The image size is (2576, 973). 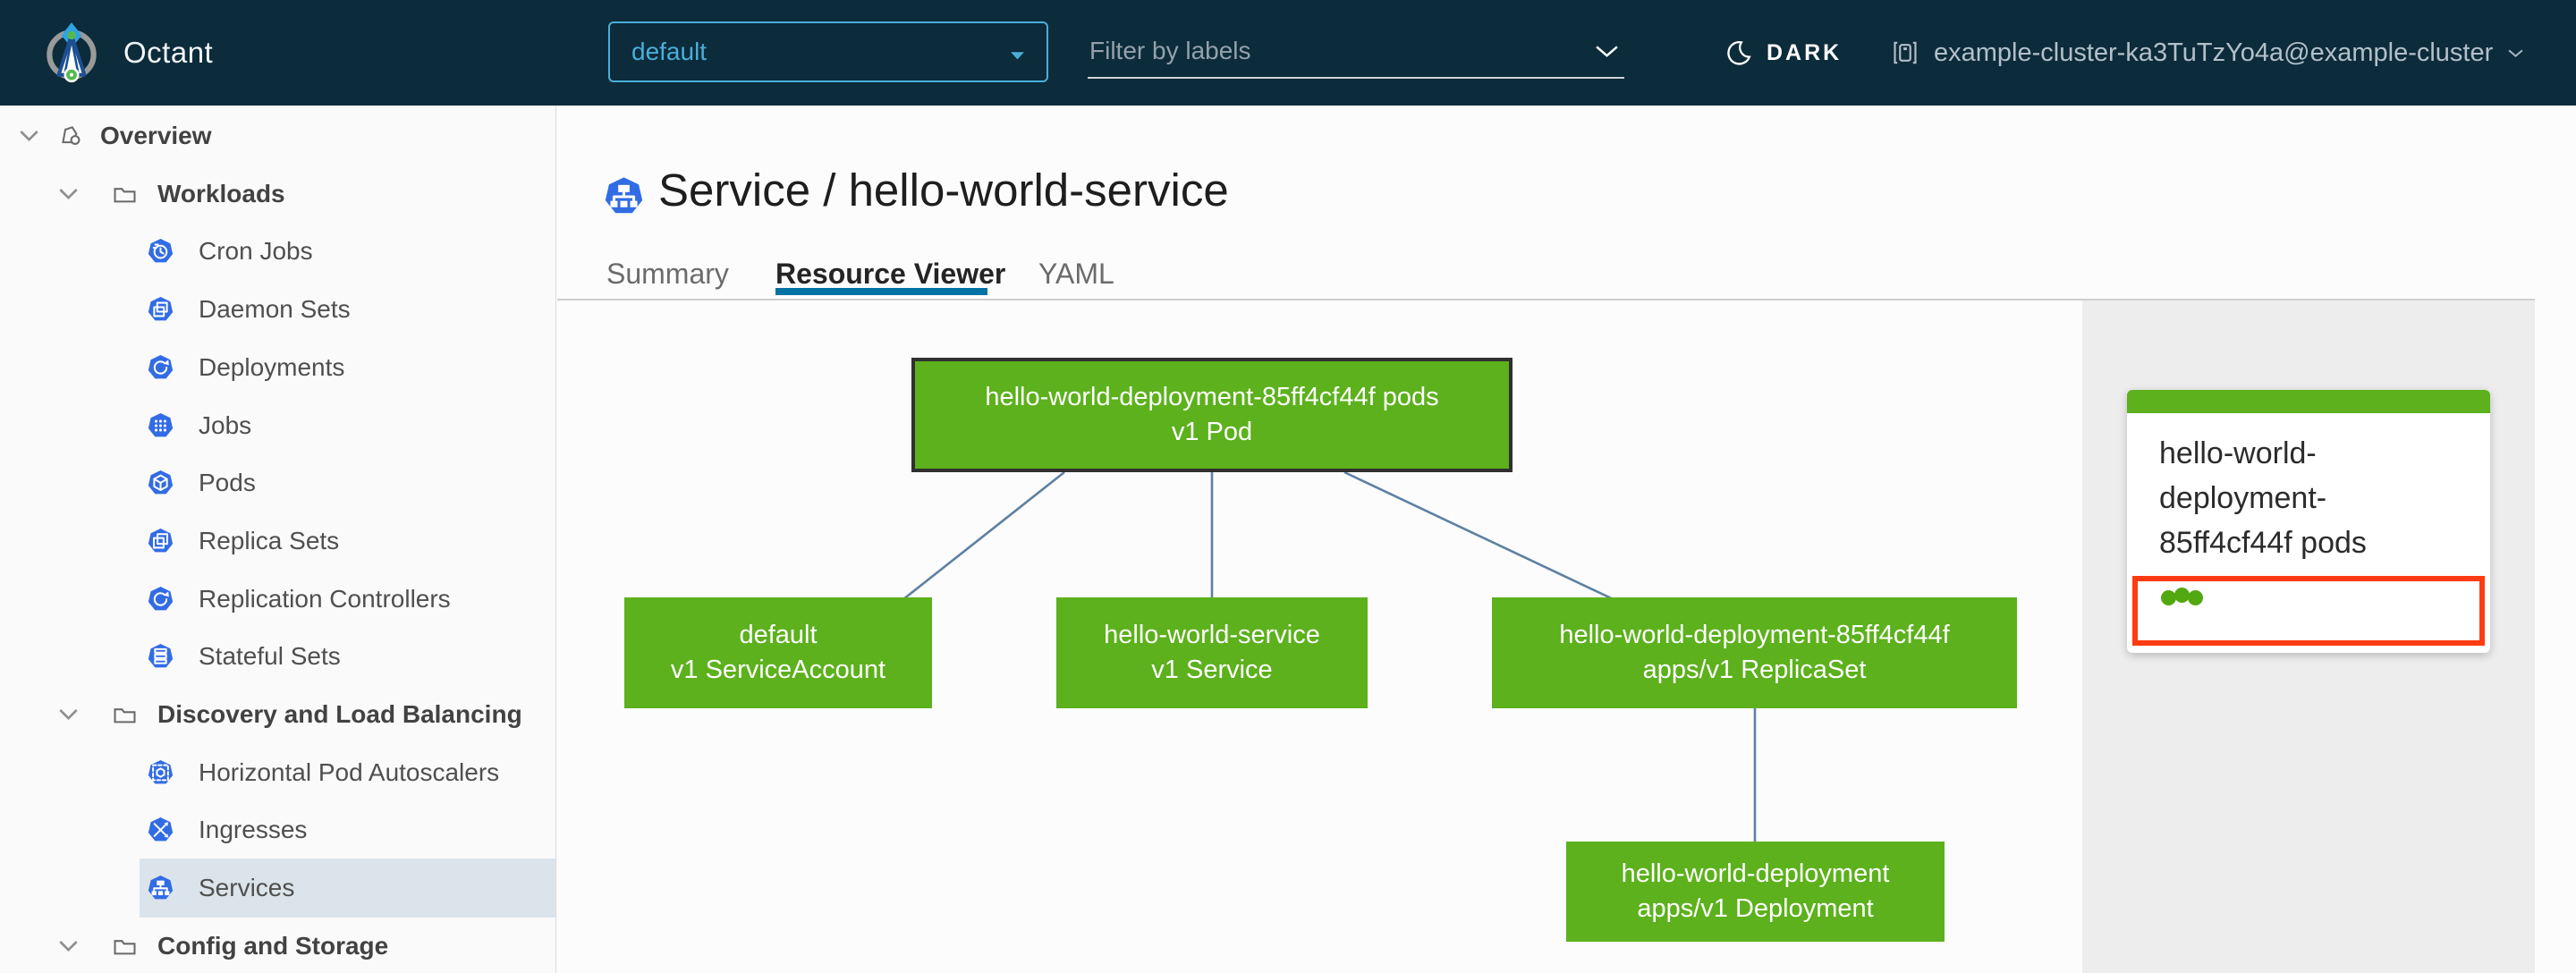 What do you see at coordinates (778, 670) in the screenshot?
I see `graph-node-label: v1 ServiceAccount` at bounding box center [778, 670].